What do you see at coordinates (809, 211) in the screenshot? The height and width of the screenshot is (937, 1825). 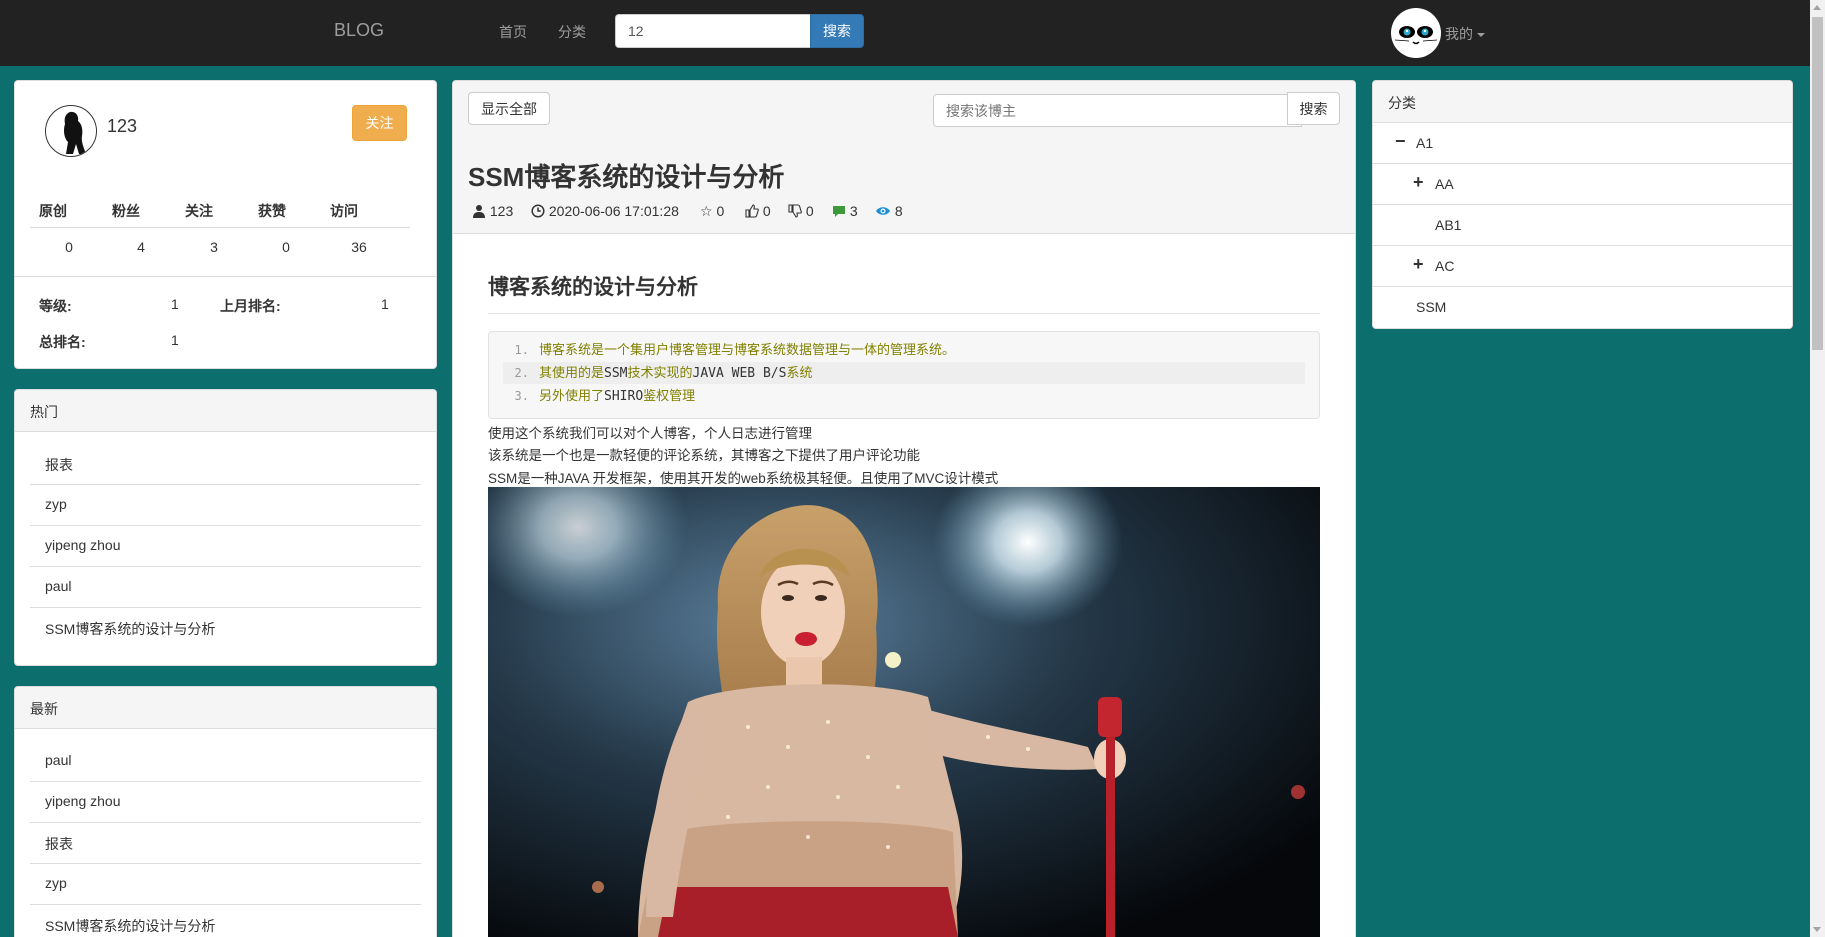 I see `dislike-count: 0` at bounding box center [809, 211].